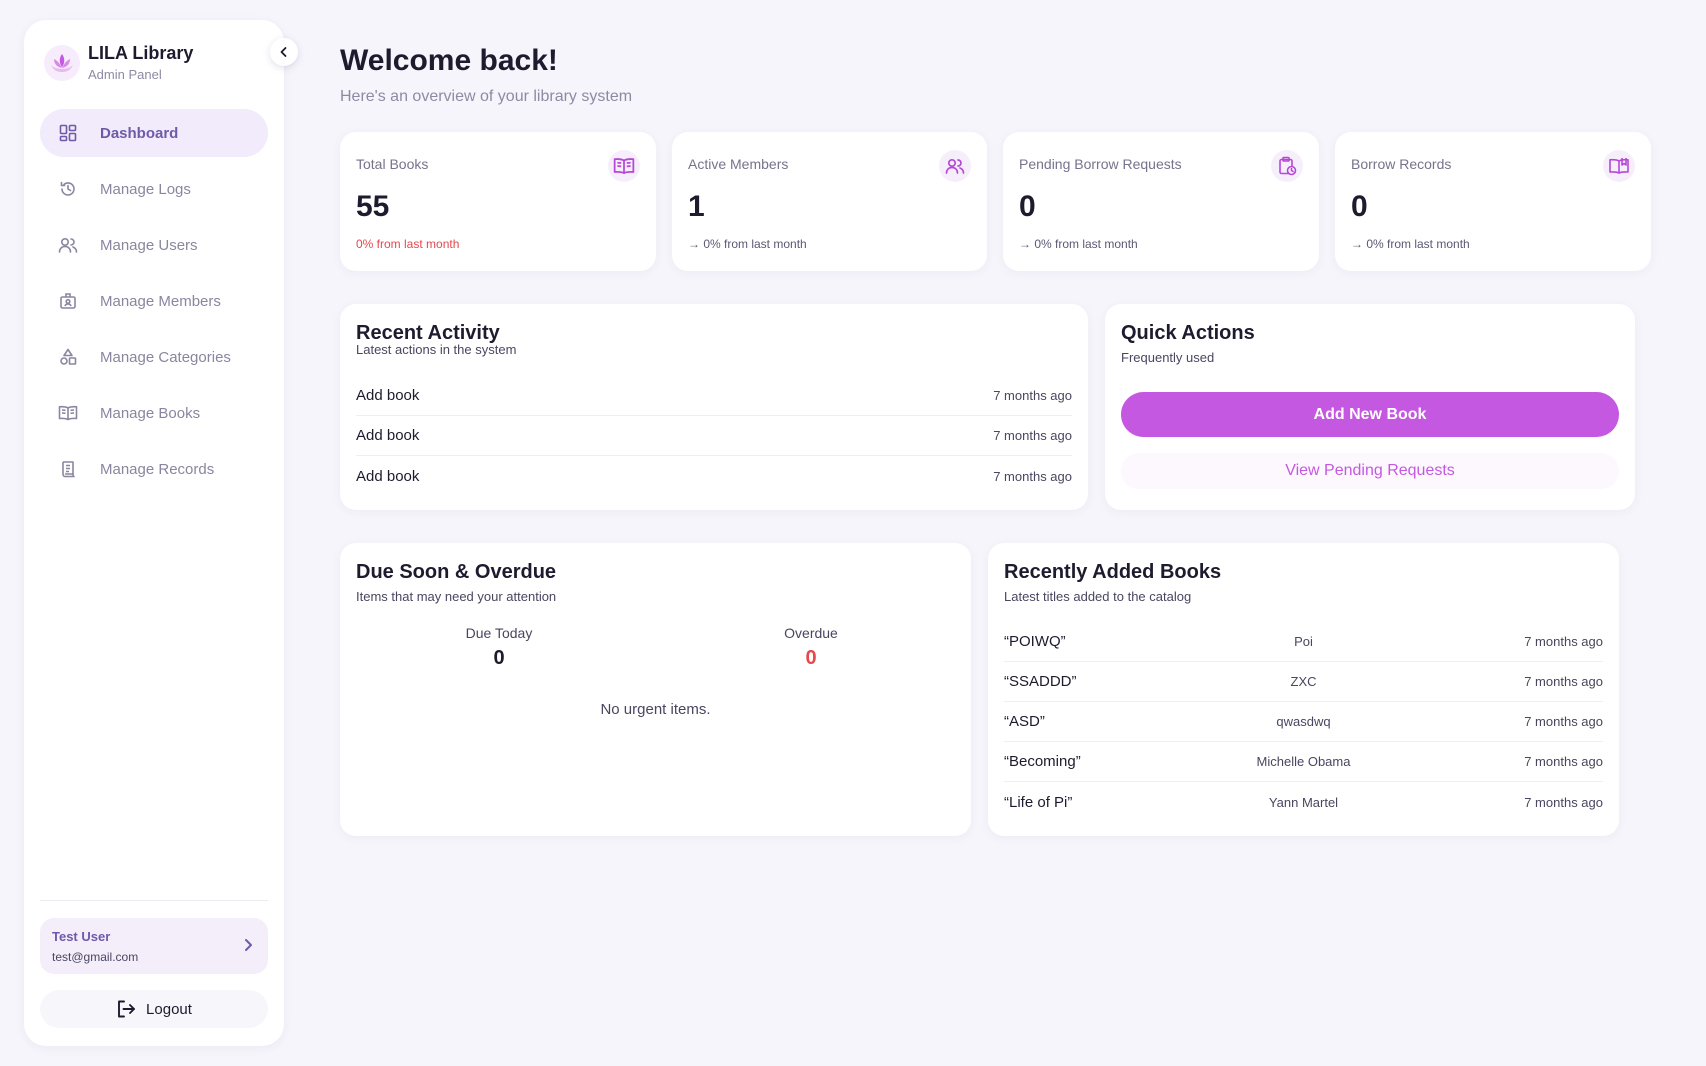 The image size is (1706, 1066). Describe the element at coordinates (68, 301) in the screenshot. I see `id-card-icon` at that location.